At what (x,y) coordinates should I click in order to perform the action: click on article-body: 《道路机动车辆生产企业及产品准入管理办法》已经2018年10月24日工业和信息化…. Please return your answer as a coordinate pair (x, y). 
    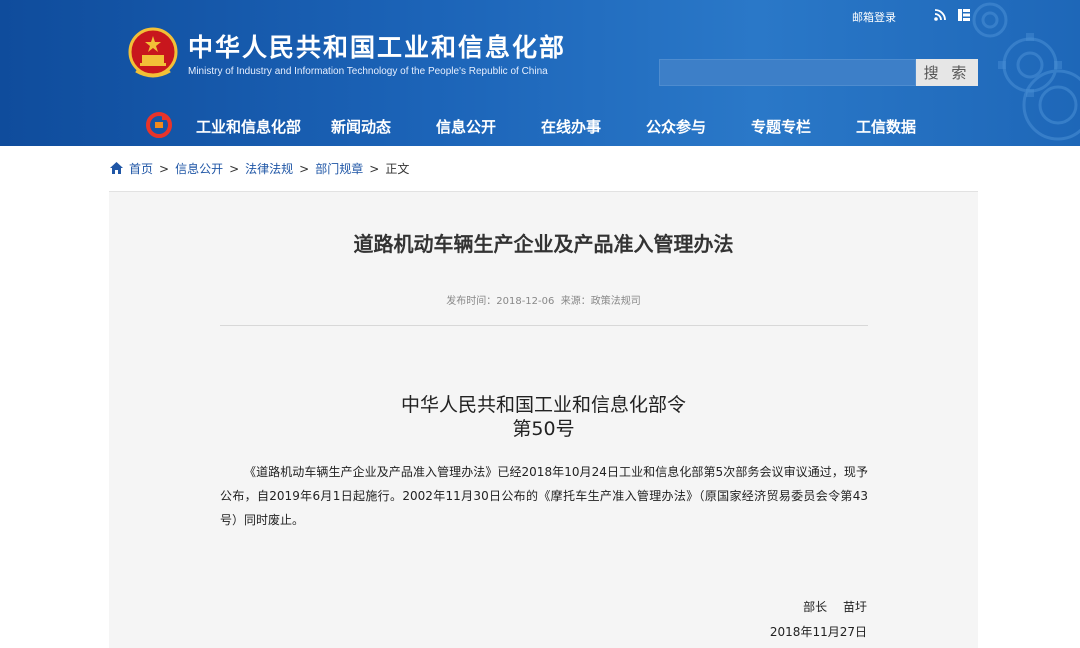
    Looking at the image, I should click on (544, 496).